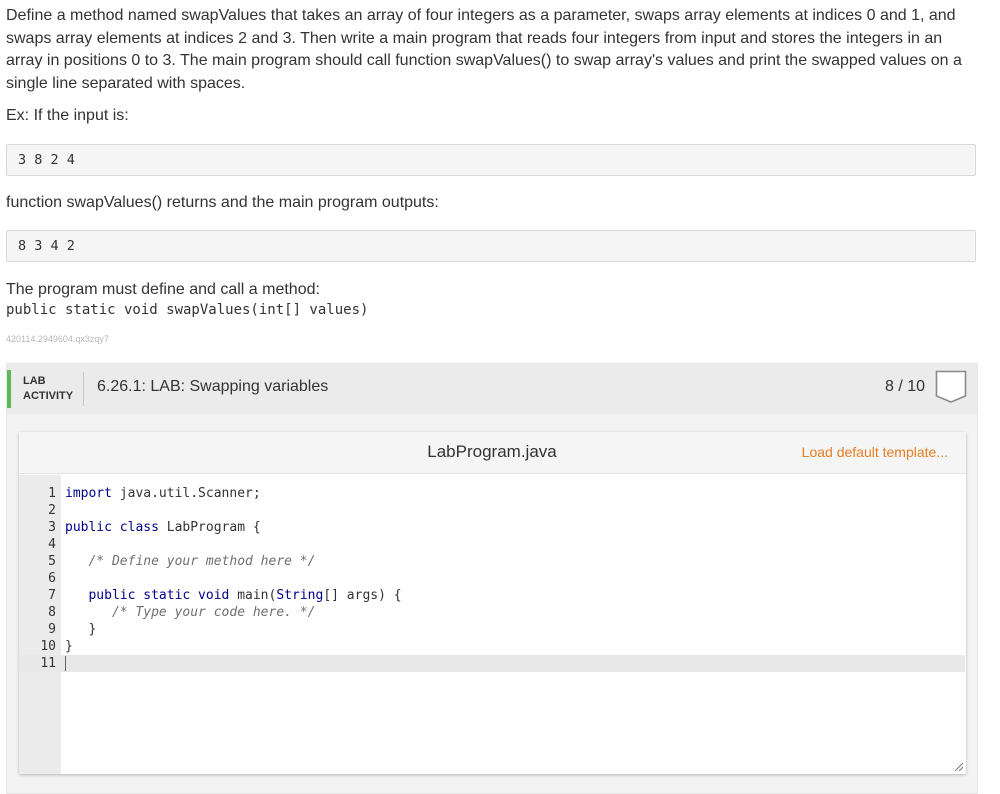 Image resolution: width=1000 pixels, height=794 pixels. I want to click on example-output-box: 8 3 4 2, so click(491, 246).